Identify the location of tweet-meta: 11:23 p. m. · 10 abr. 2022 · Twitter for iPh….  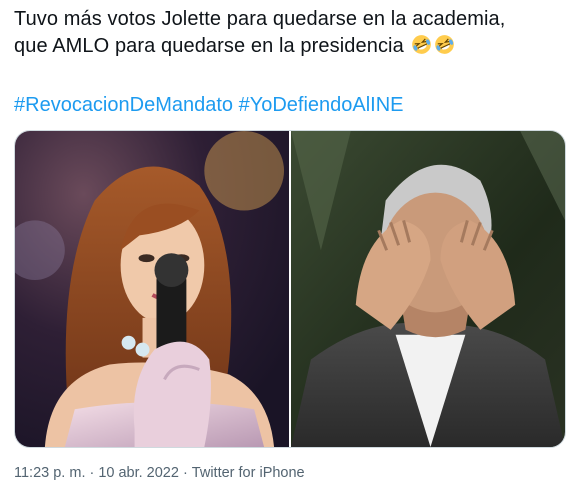
(159, 473).